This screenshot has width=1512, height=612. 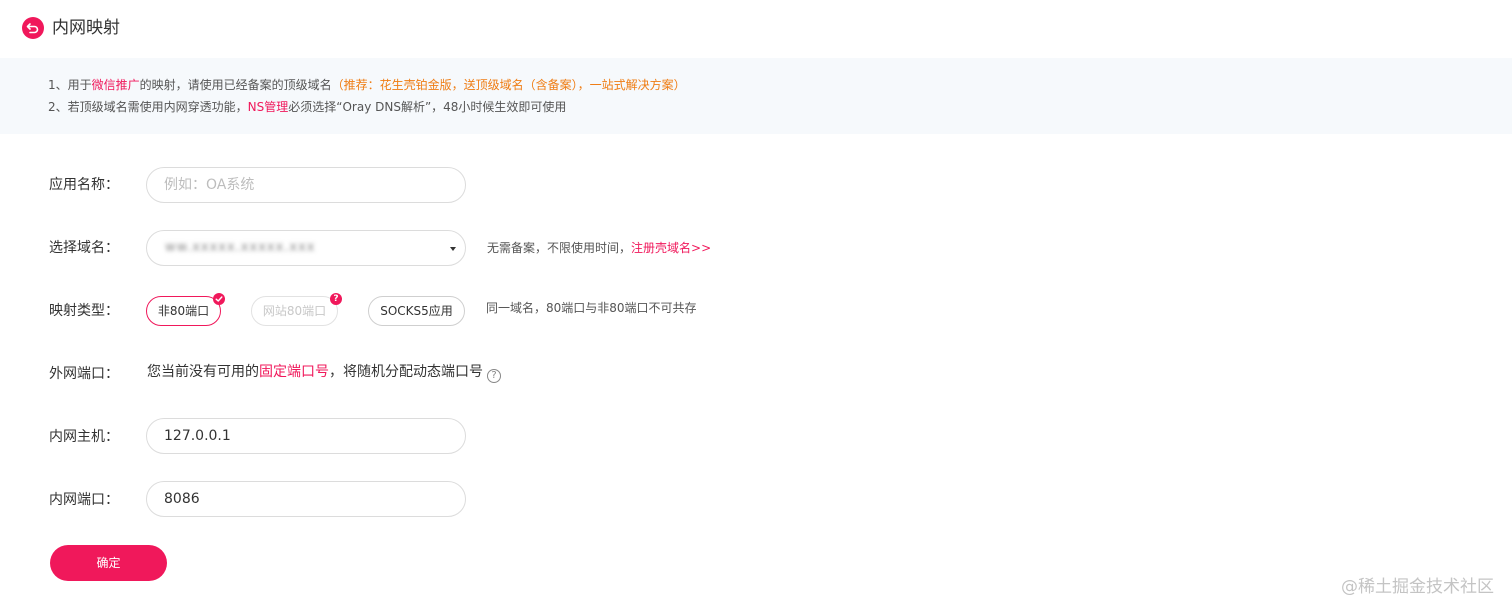 I want to click on internal-host-label: 内网主机：, so click(x=84, y=437).